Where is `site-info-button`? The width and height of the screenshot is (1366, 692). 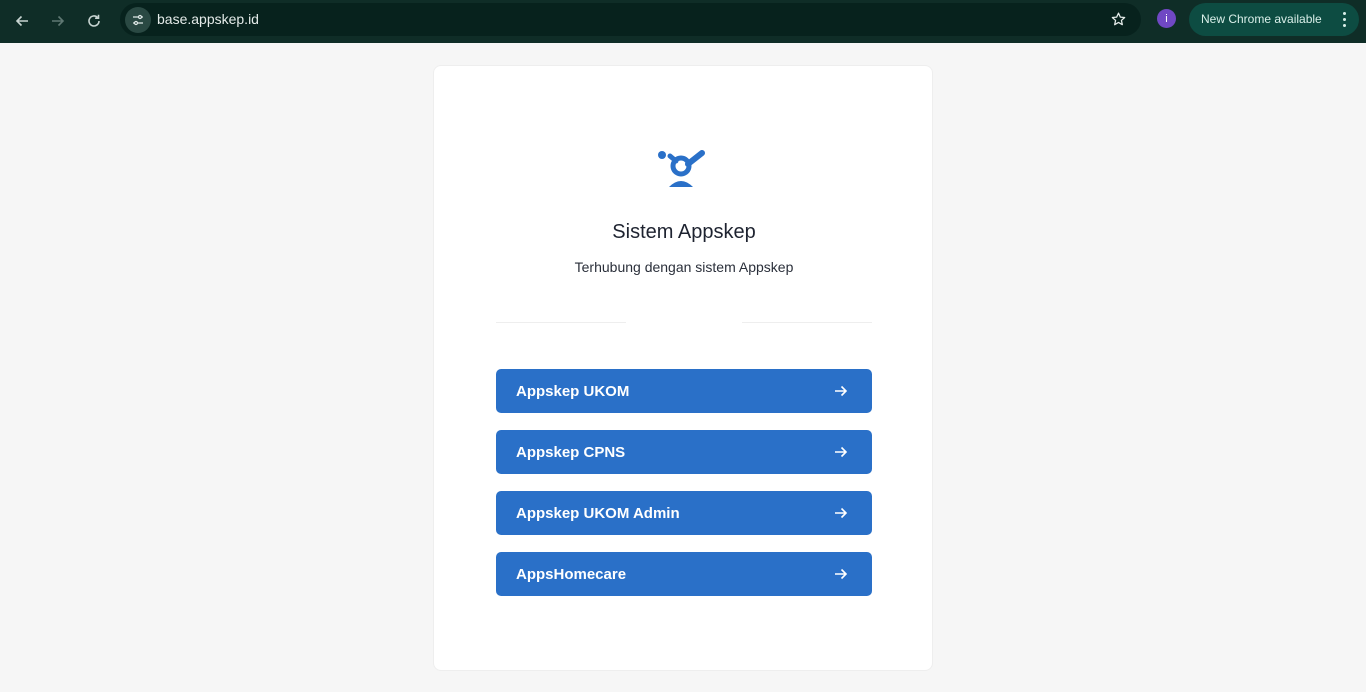 site-info-button is located at coordinates (138, 20).